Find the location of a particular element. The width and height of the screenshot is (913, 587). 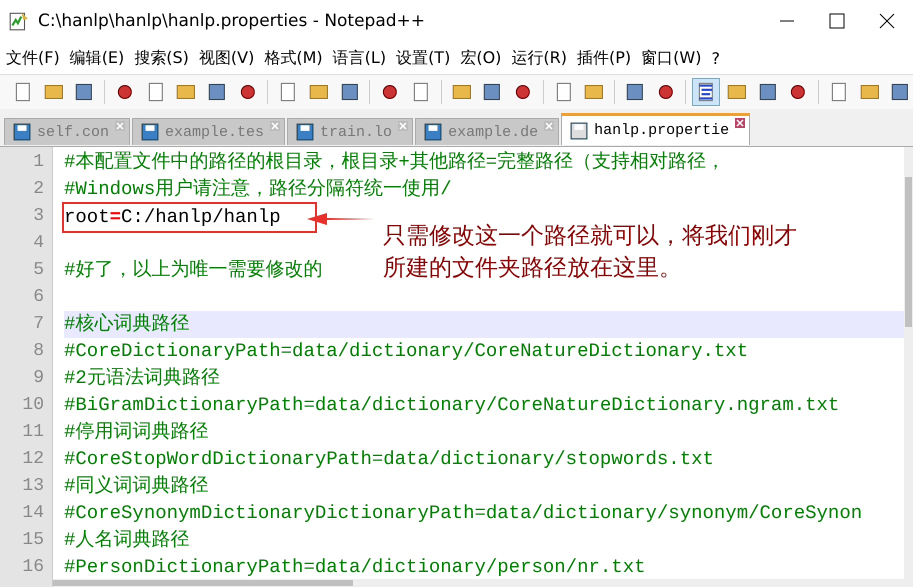

line-number: 1 is located at coordinates (38, 162).